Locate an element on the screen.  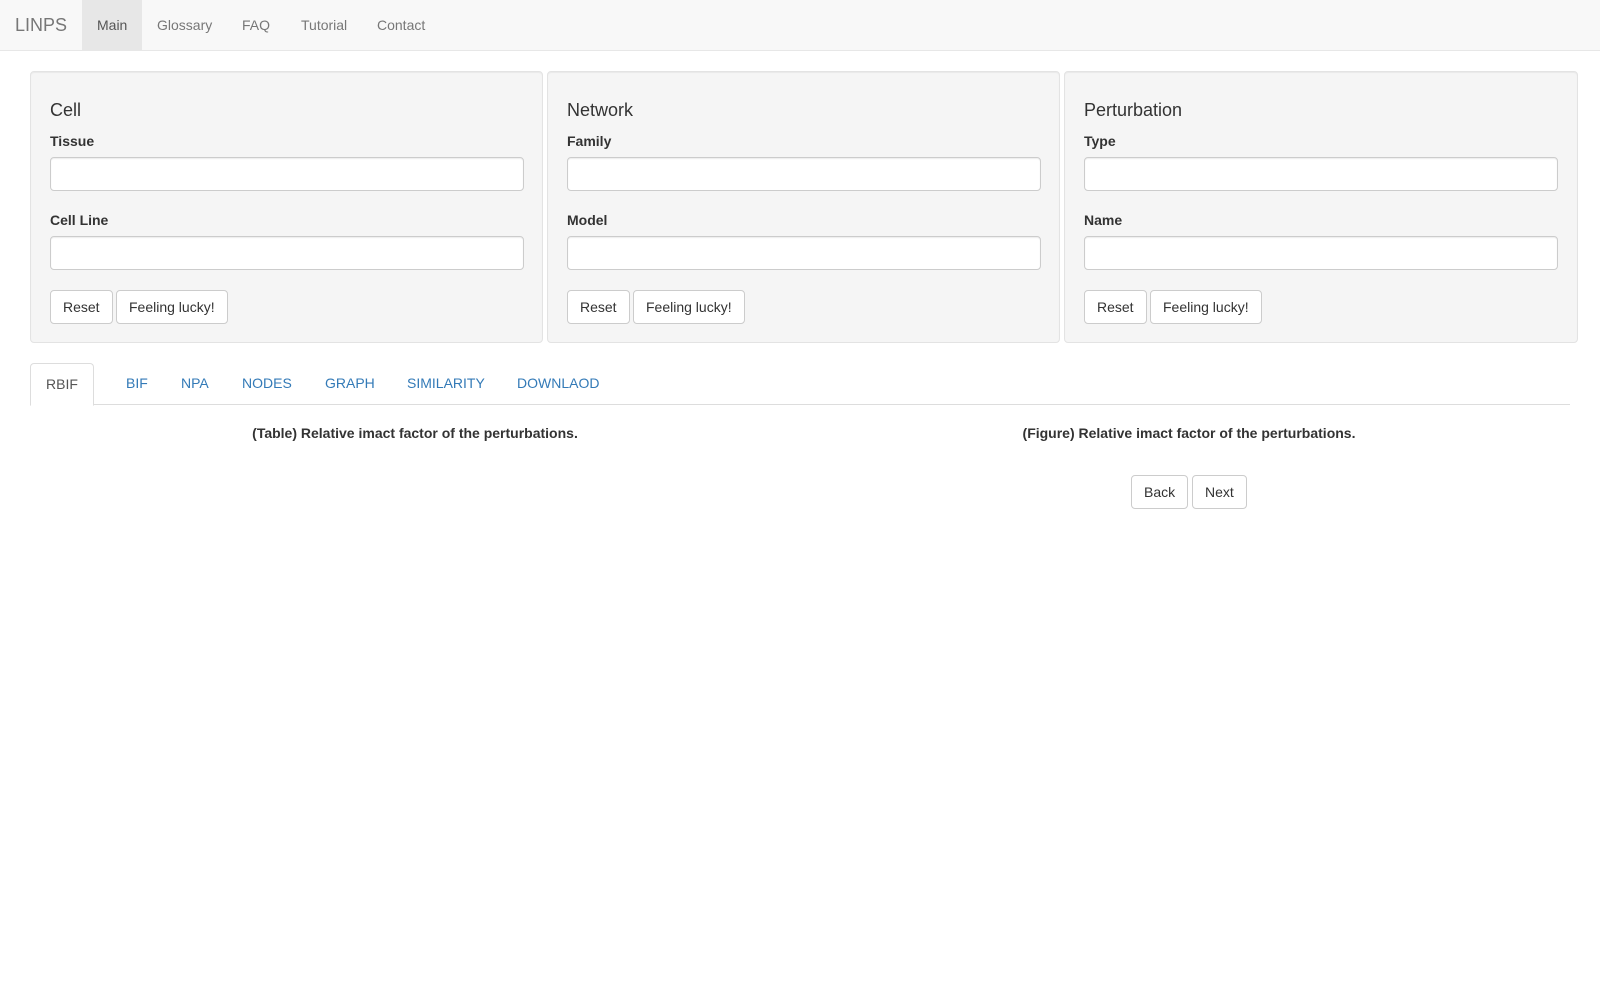
next-button: Next is located at coordinates (1219, 492).